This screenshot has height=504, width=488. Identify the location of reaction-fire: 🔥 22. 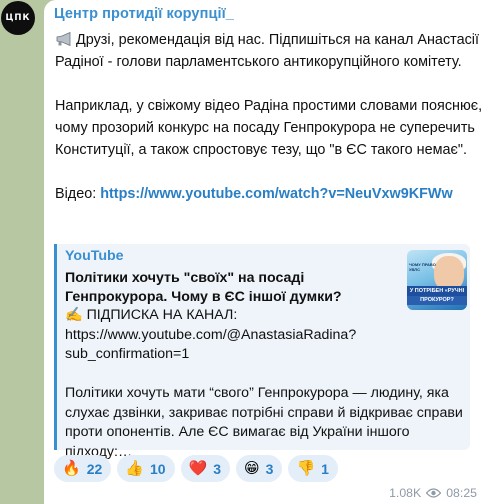
(83, 468).